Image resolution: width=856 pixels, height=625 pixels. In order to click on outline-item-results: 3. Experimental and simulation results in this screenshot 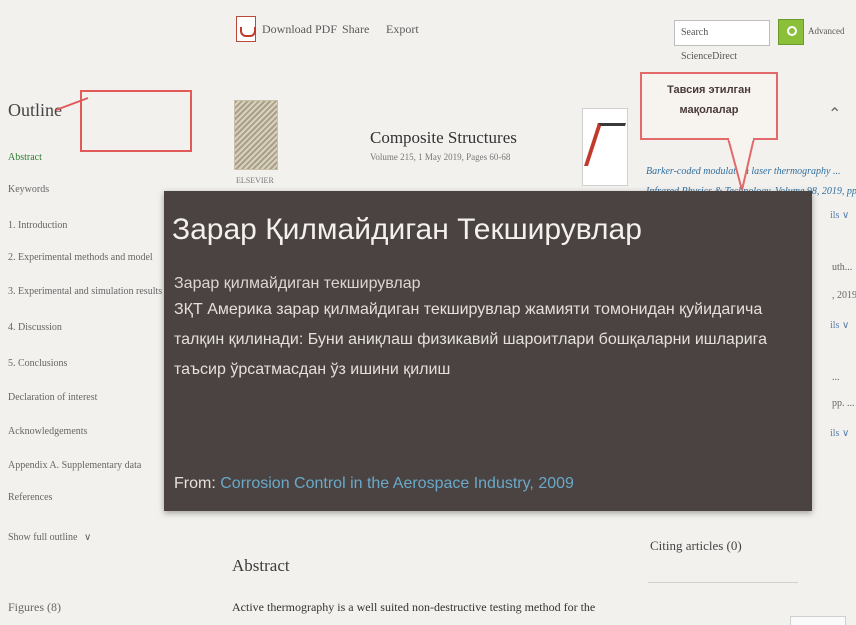, I will do `click(85, 291)`.